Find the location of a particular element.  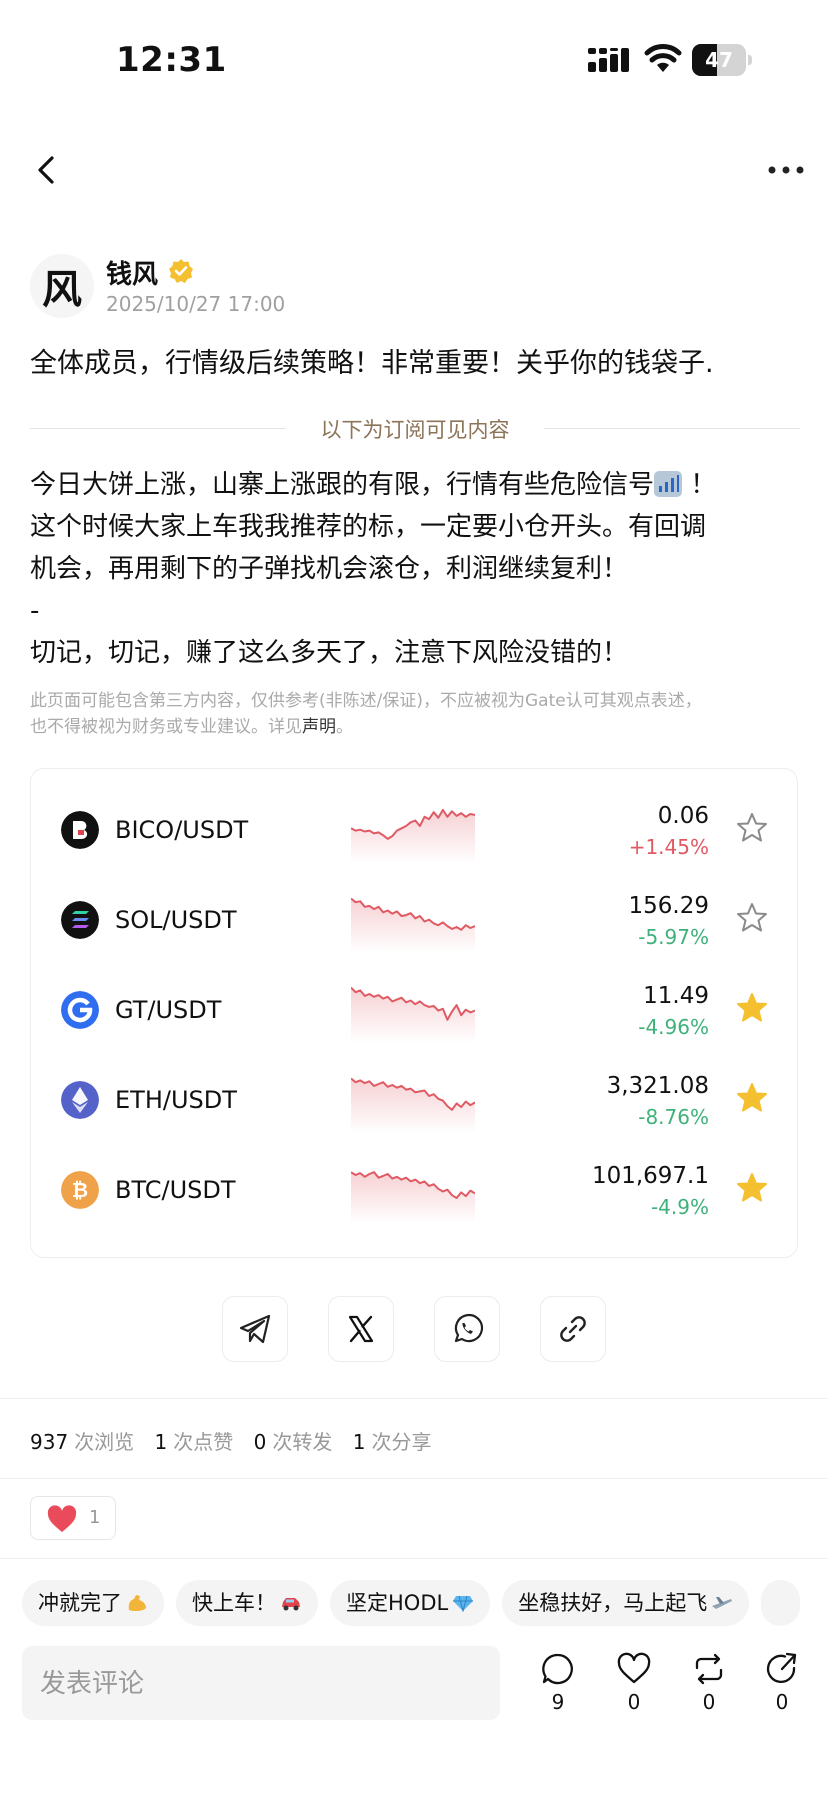

price: 0.06 is located at coordinates (683, 816).